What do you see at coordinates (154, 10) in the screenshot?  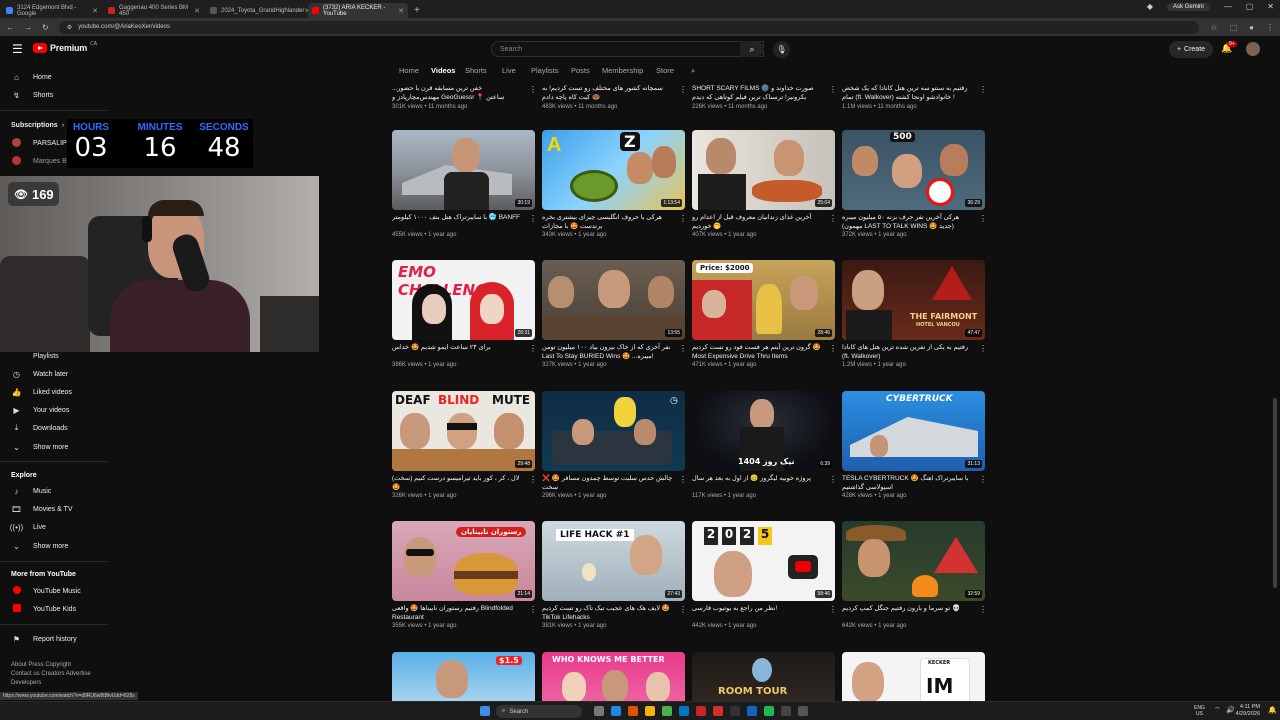 I see `browser-tab: Gaggenau 400 Series BM 450 ✕` at bounding box center [154, 10].